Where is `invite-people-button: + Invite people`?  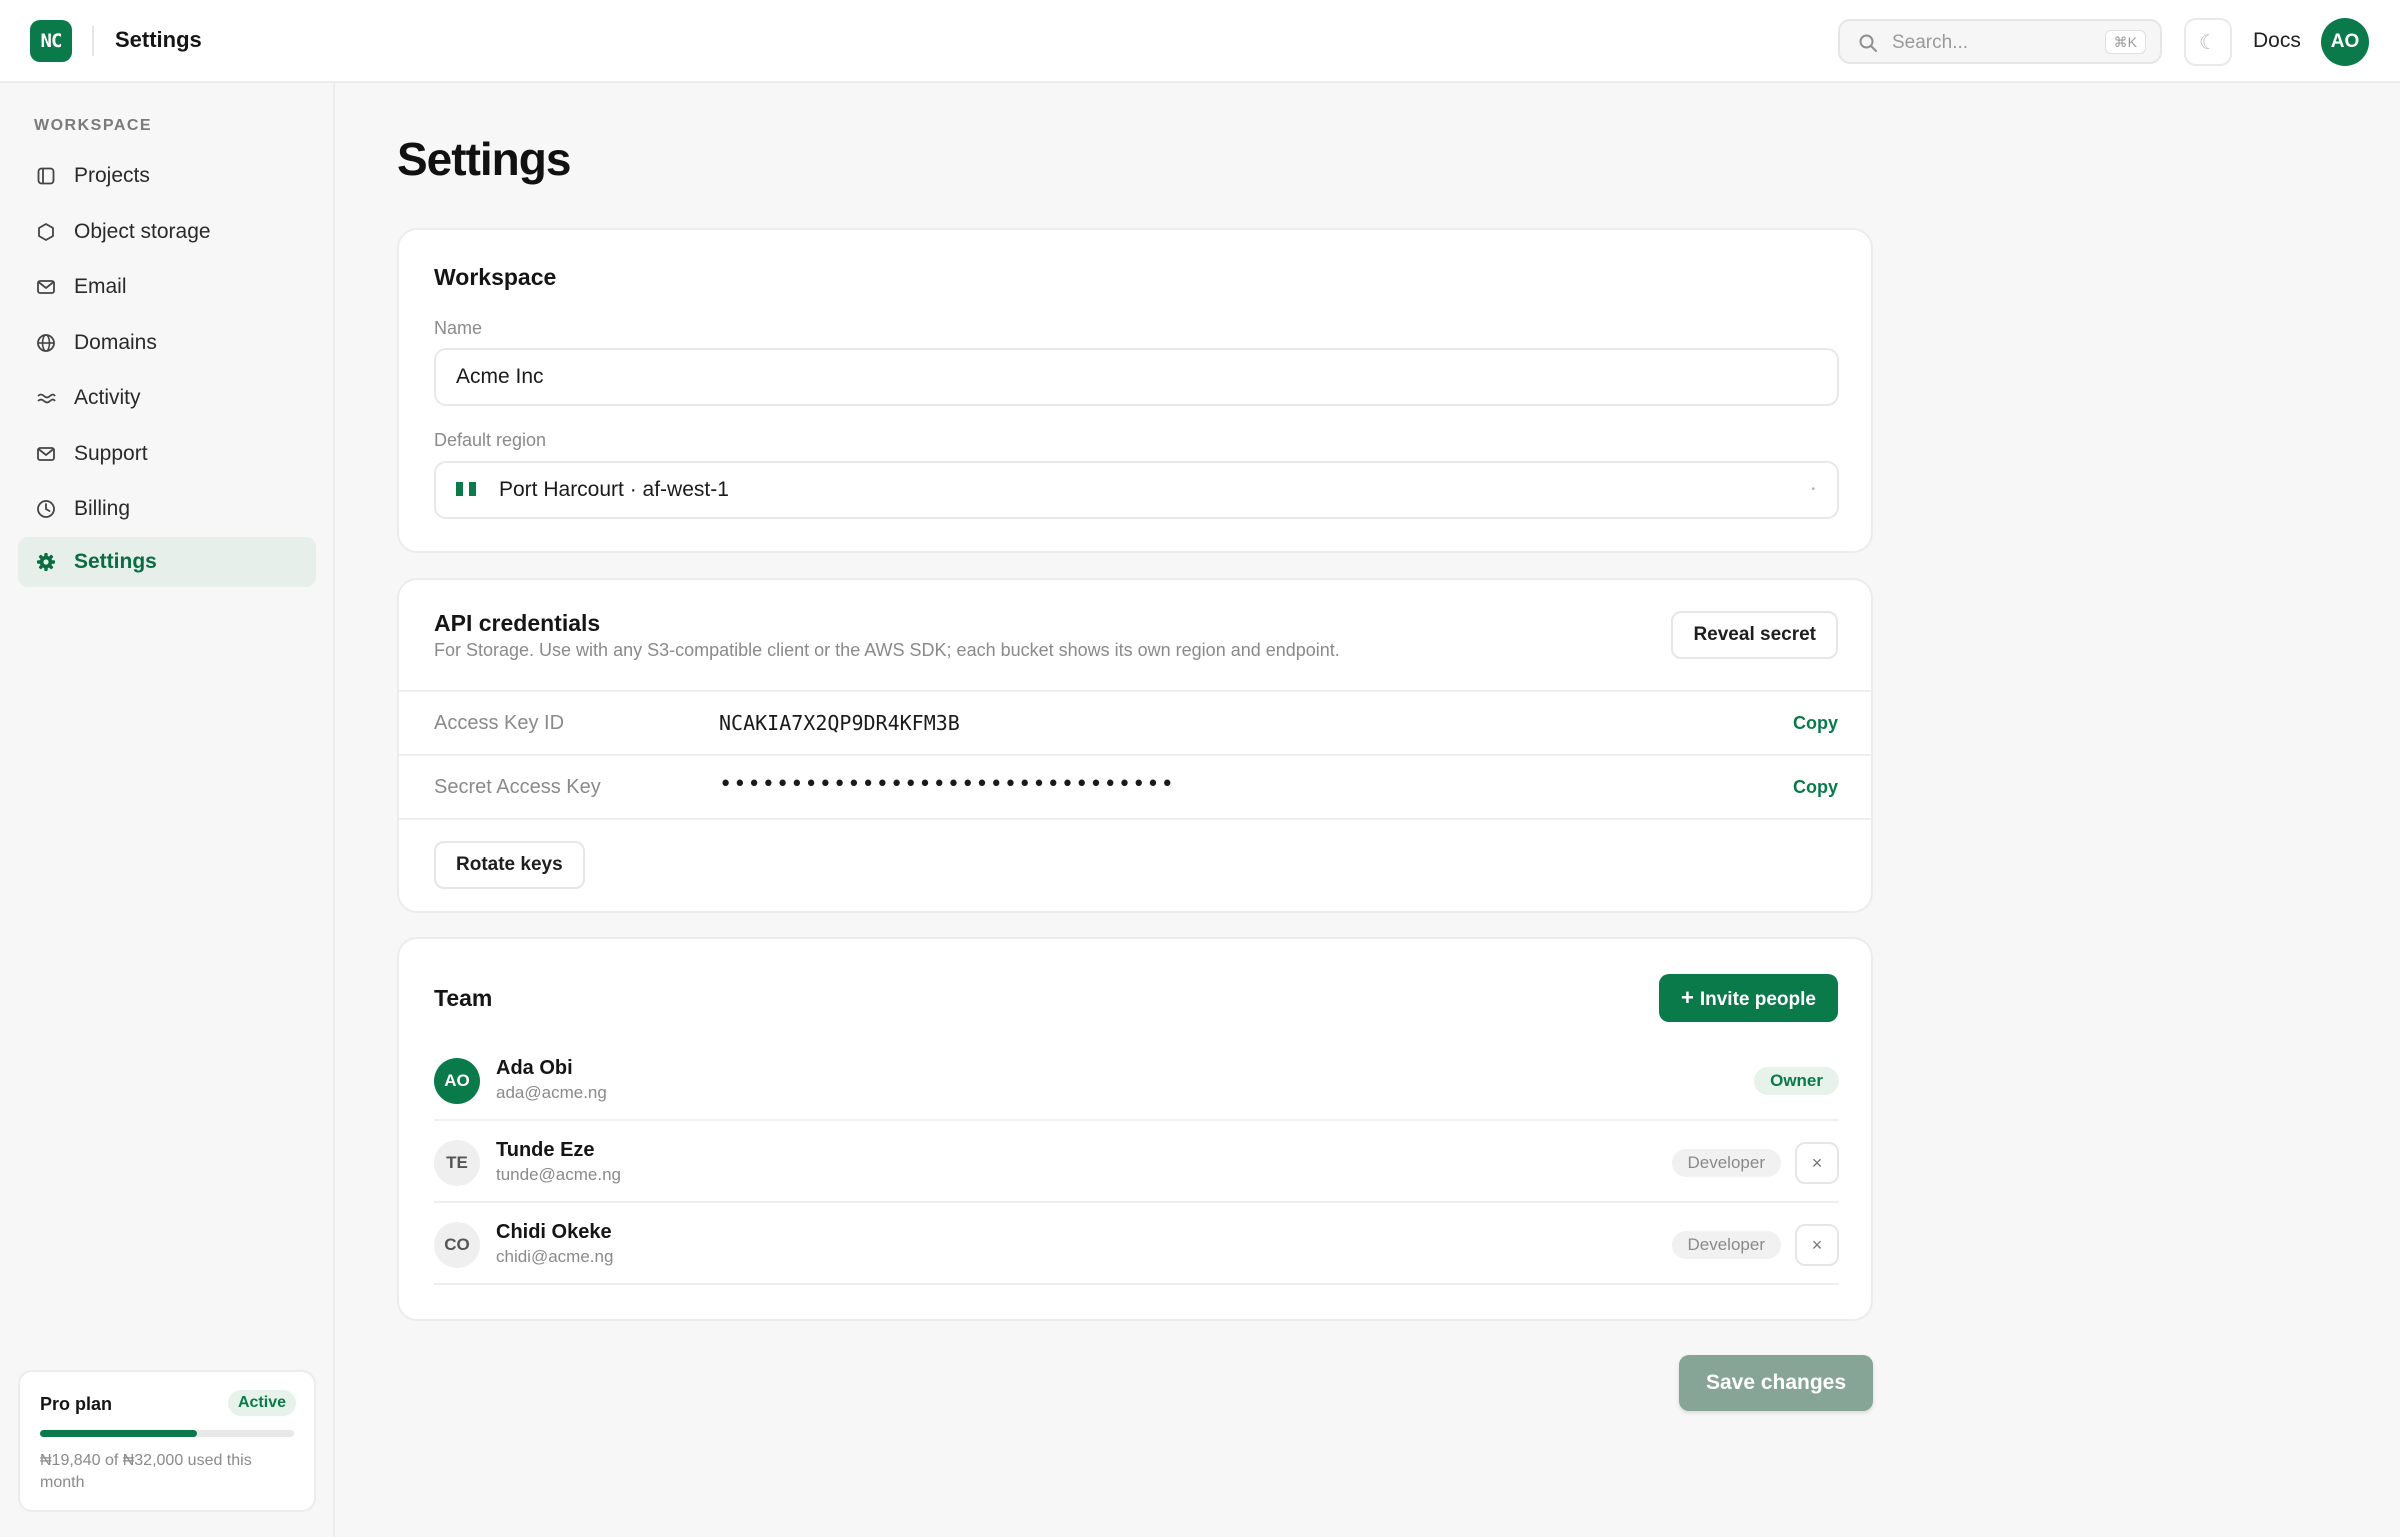
invite-people-button: + Invite people is located at coordinates (1748, 998).